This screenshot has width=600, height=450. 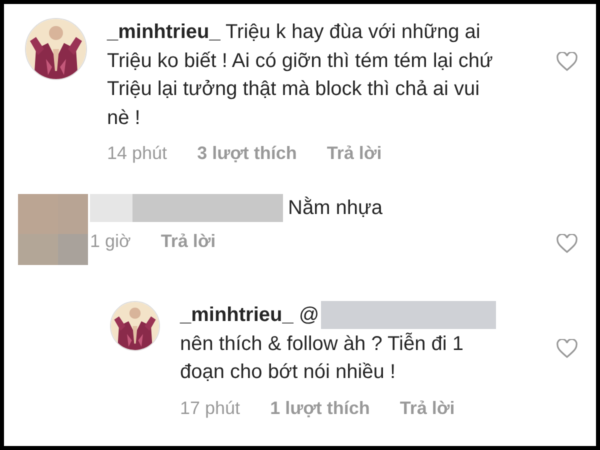 What do you see at coordinates (322, 358) in the screenshot?
I see `comment-text: nên thích & follow àh ? Tiễn đi 1 đoạn cho bớt nói nhiều !` at bounding box center [322, 358].